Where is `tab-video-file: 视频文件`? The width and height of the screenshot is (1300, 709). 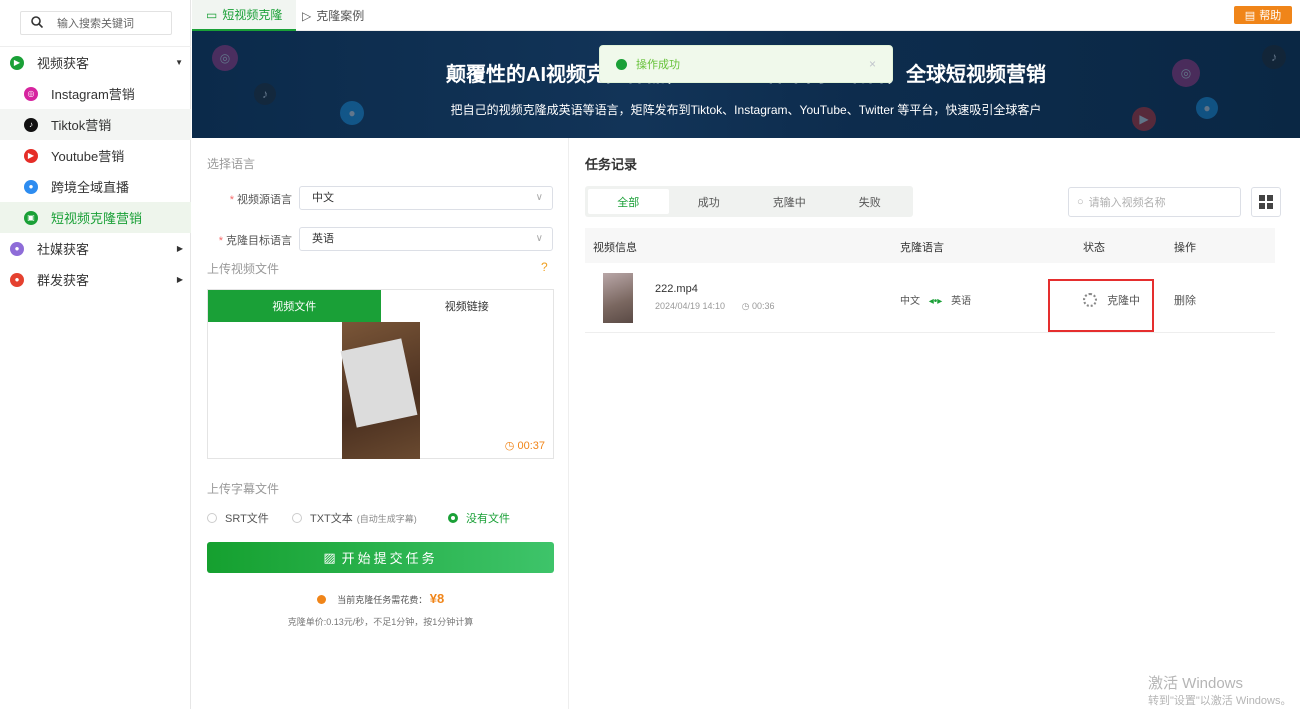
tab-video-file: 视频文件 is located at coordinates (294, 306).